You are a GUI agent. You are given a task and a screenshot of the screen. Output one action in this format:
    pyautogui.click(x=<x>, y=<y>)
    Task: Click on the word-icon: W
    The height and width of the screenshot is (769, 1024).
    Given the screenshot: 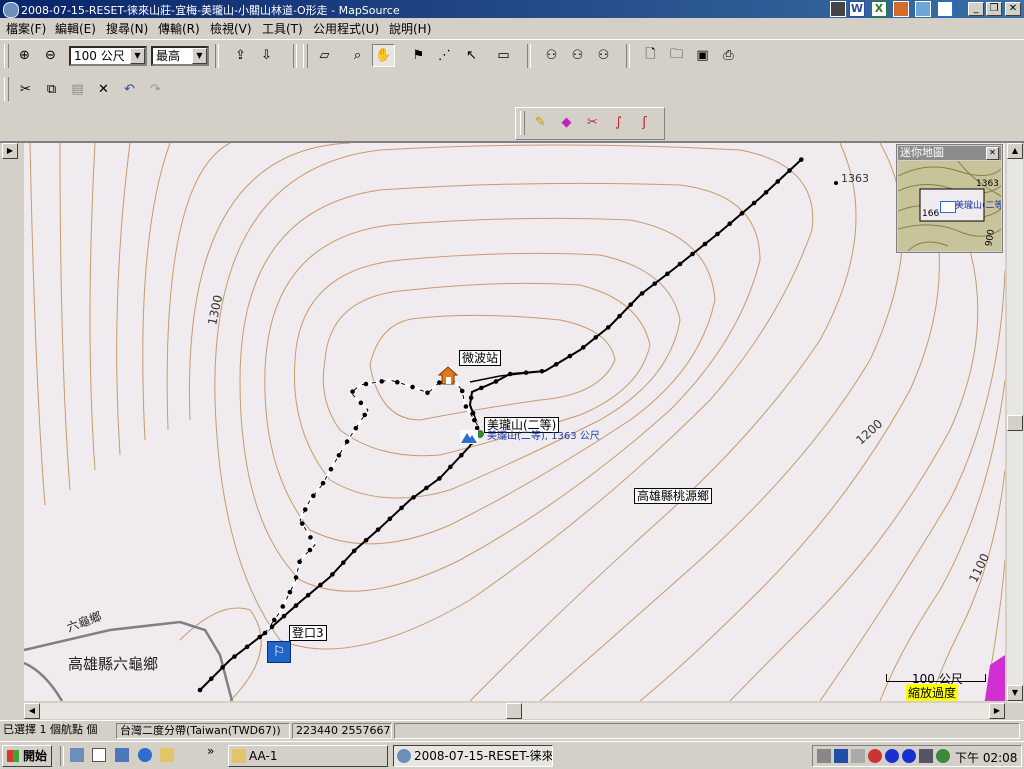 What is the action you would take?
    pyautogui.click(x=857, y=9)
    